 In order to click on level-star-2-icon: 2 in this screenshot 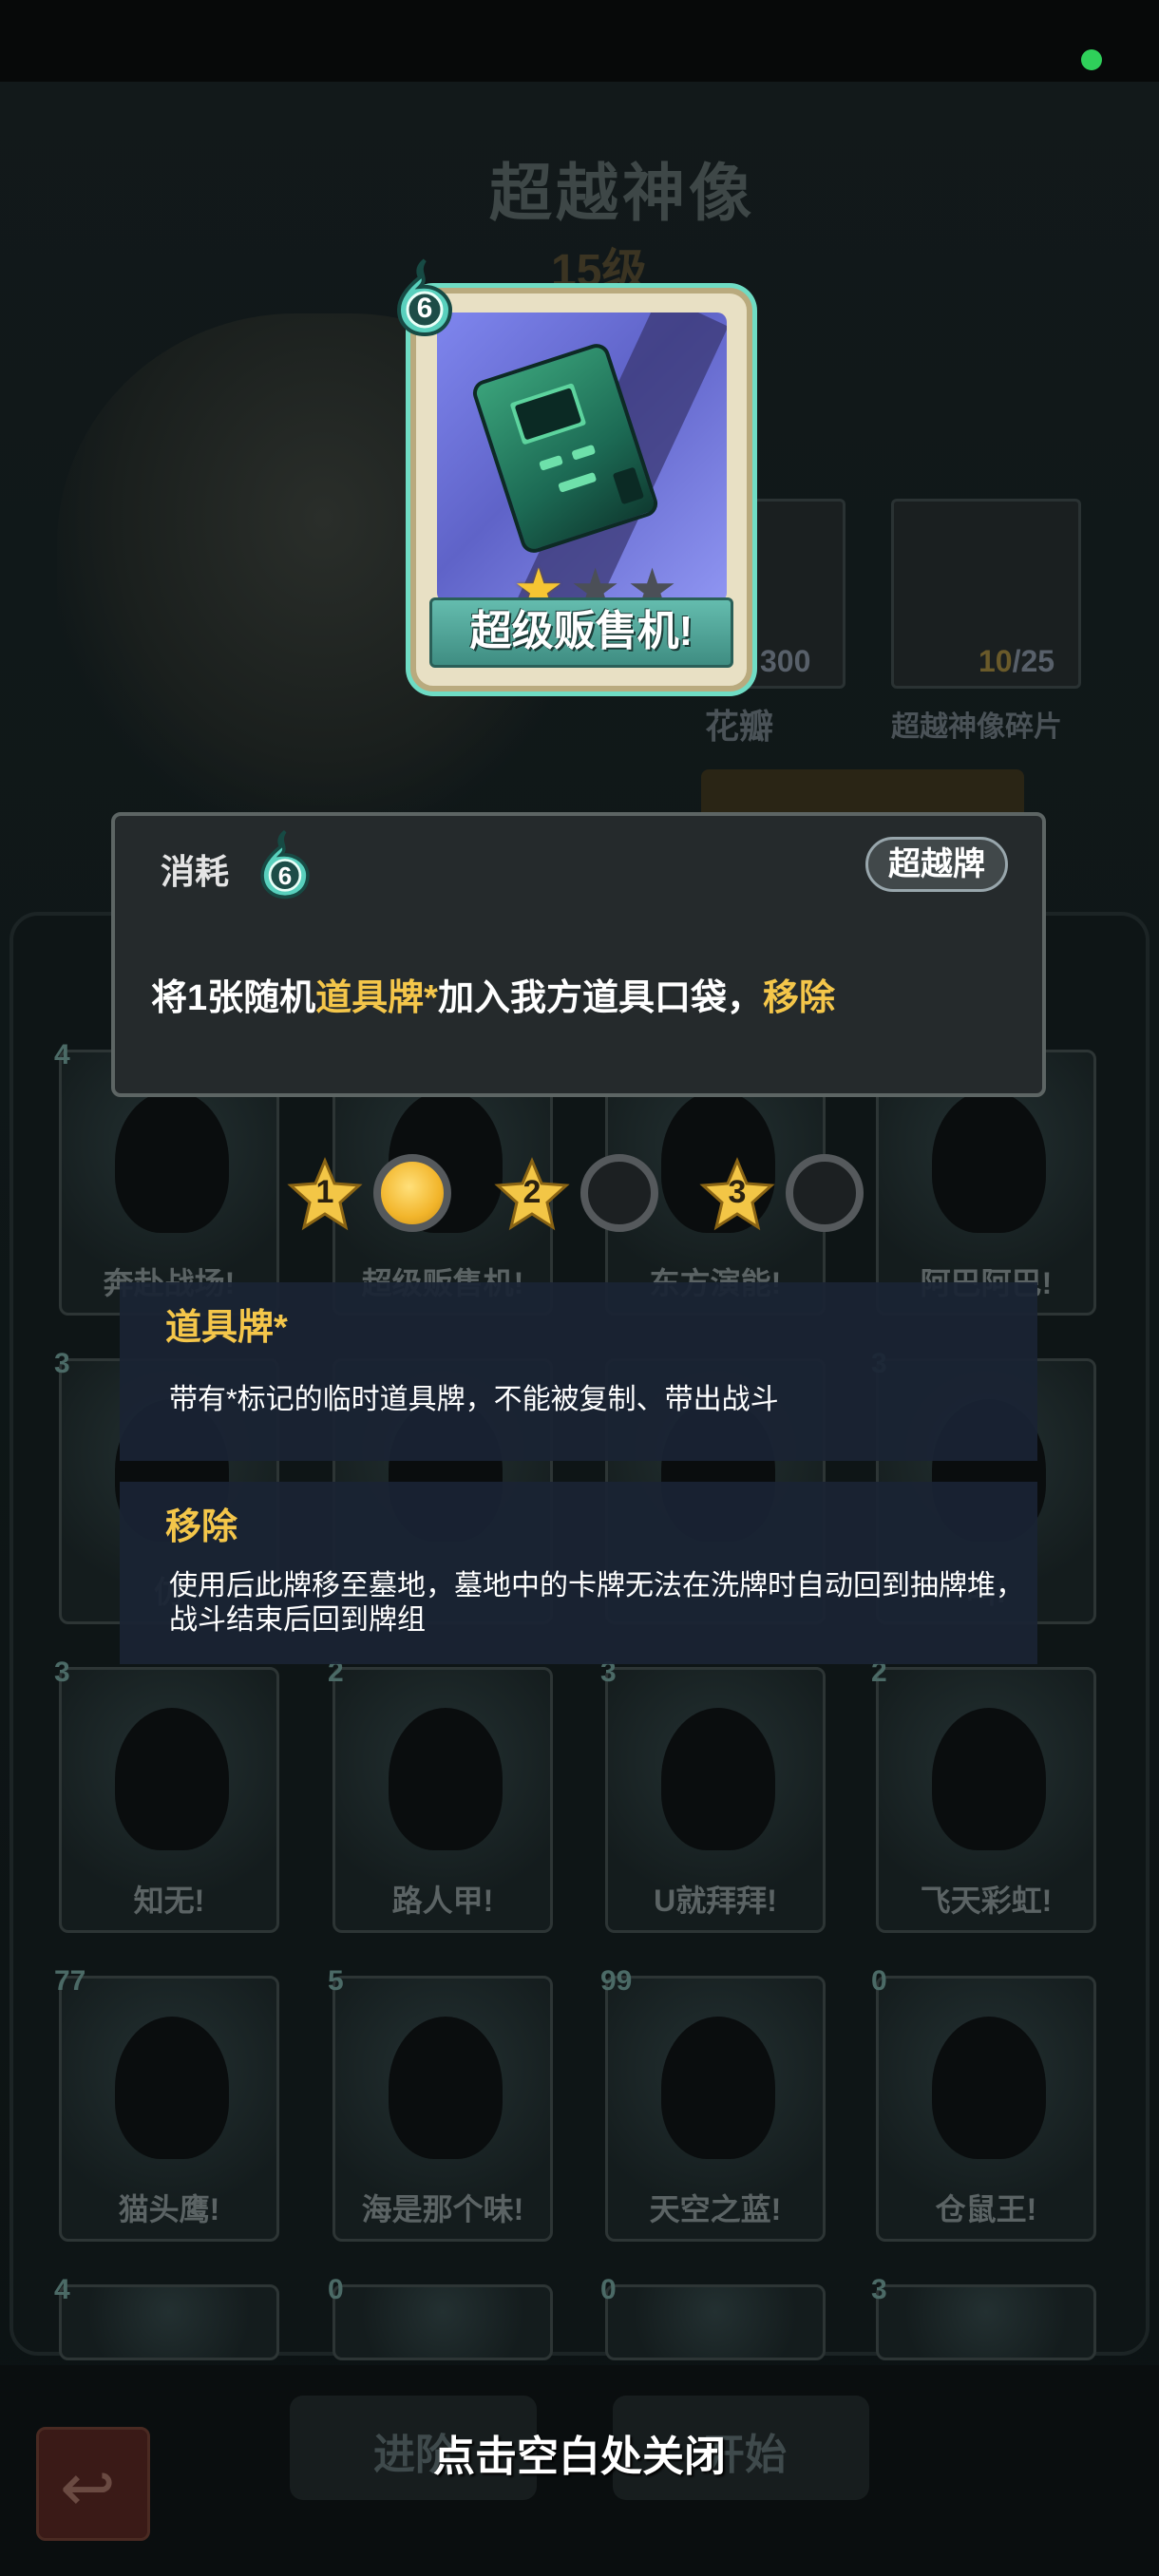, I will do `click(532, 1195)`.